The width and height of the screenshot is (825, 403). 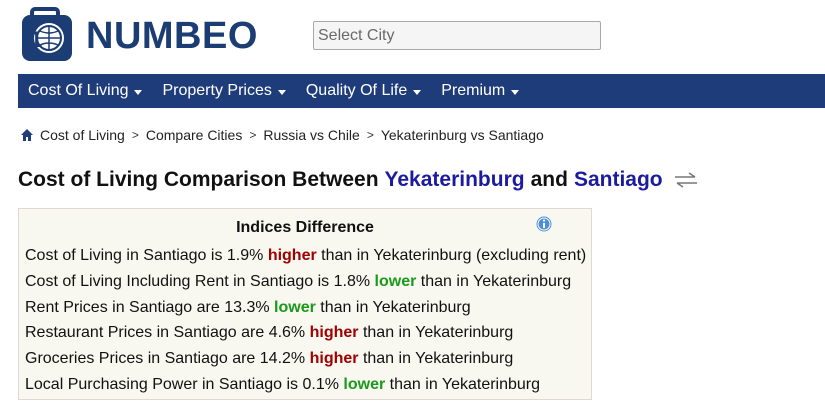 What do you see at coordinates (686, 180) in the screenshot?
I see `swap-cities-icon` at bounding box center [686, 180].